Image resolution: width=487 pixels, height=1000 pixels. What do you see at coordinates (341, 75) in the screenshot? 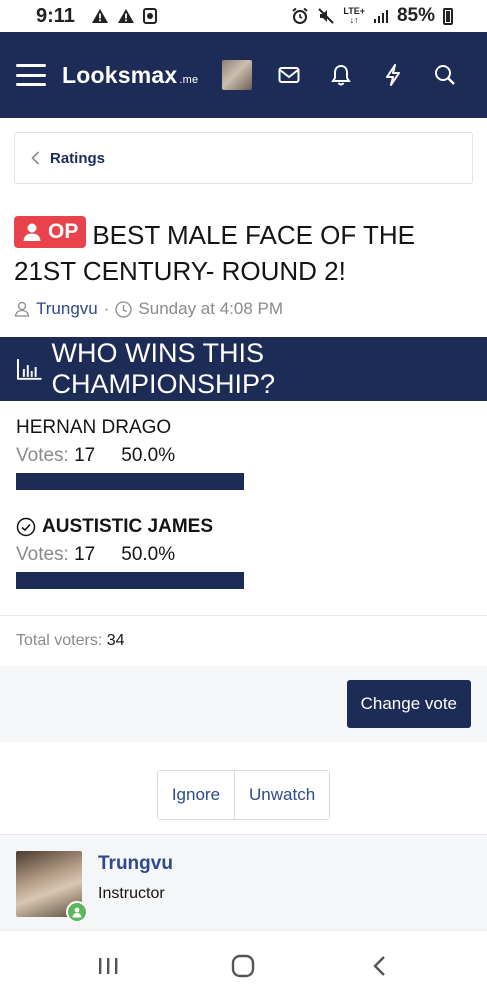
I see `bell-icon` at bounding box center [341, 75].